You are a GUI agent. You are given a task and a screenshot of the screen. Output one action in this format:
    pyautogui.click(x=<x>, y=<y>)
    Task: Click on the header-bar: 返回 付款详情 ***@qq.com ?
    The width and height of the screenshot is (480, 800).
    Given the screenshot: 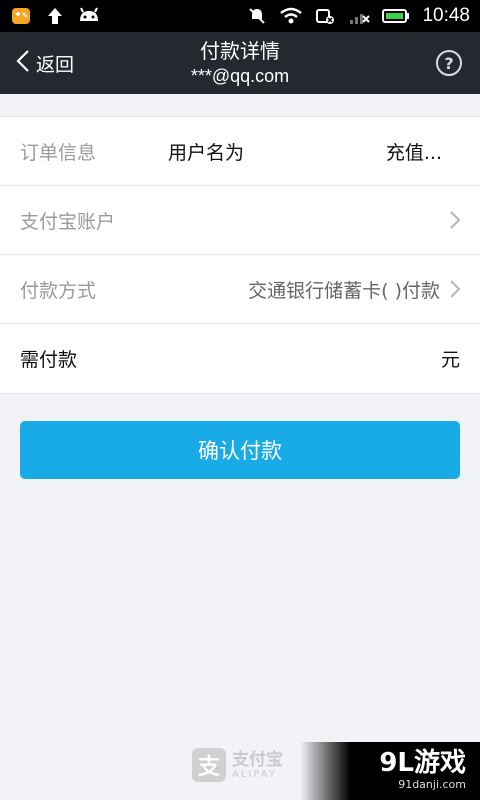 What is the action you would take?
    pyautogui.click(x=240, y=63)
    